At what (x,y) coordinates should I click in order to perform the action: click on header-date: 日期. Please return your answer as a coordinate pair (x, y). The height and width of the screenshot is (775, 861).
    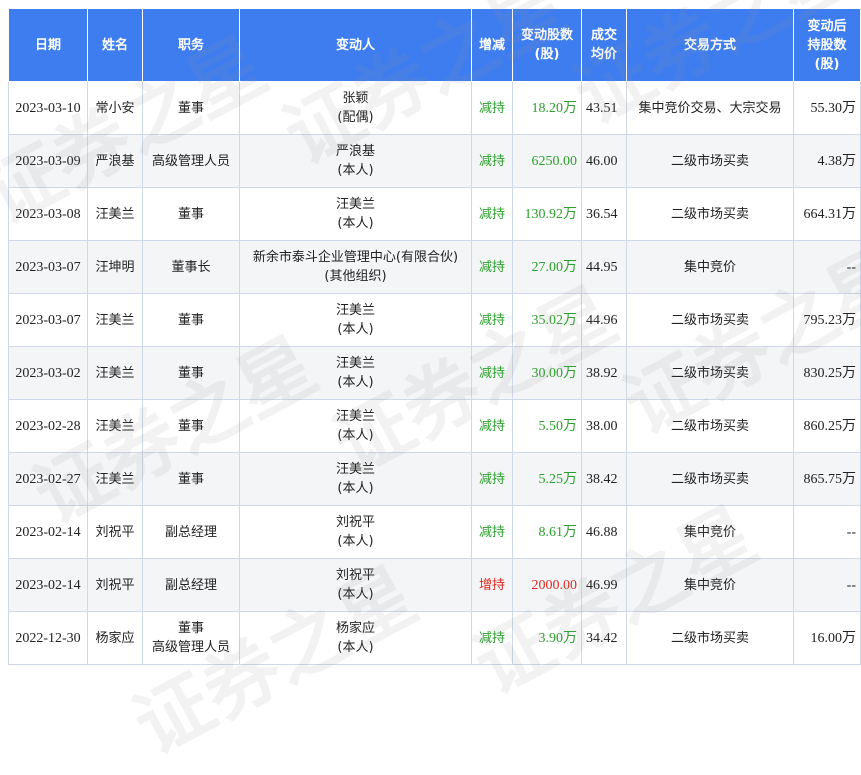
    Looking at the image, I should click on (48, 45).